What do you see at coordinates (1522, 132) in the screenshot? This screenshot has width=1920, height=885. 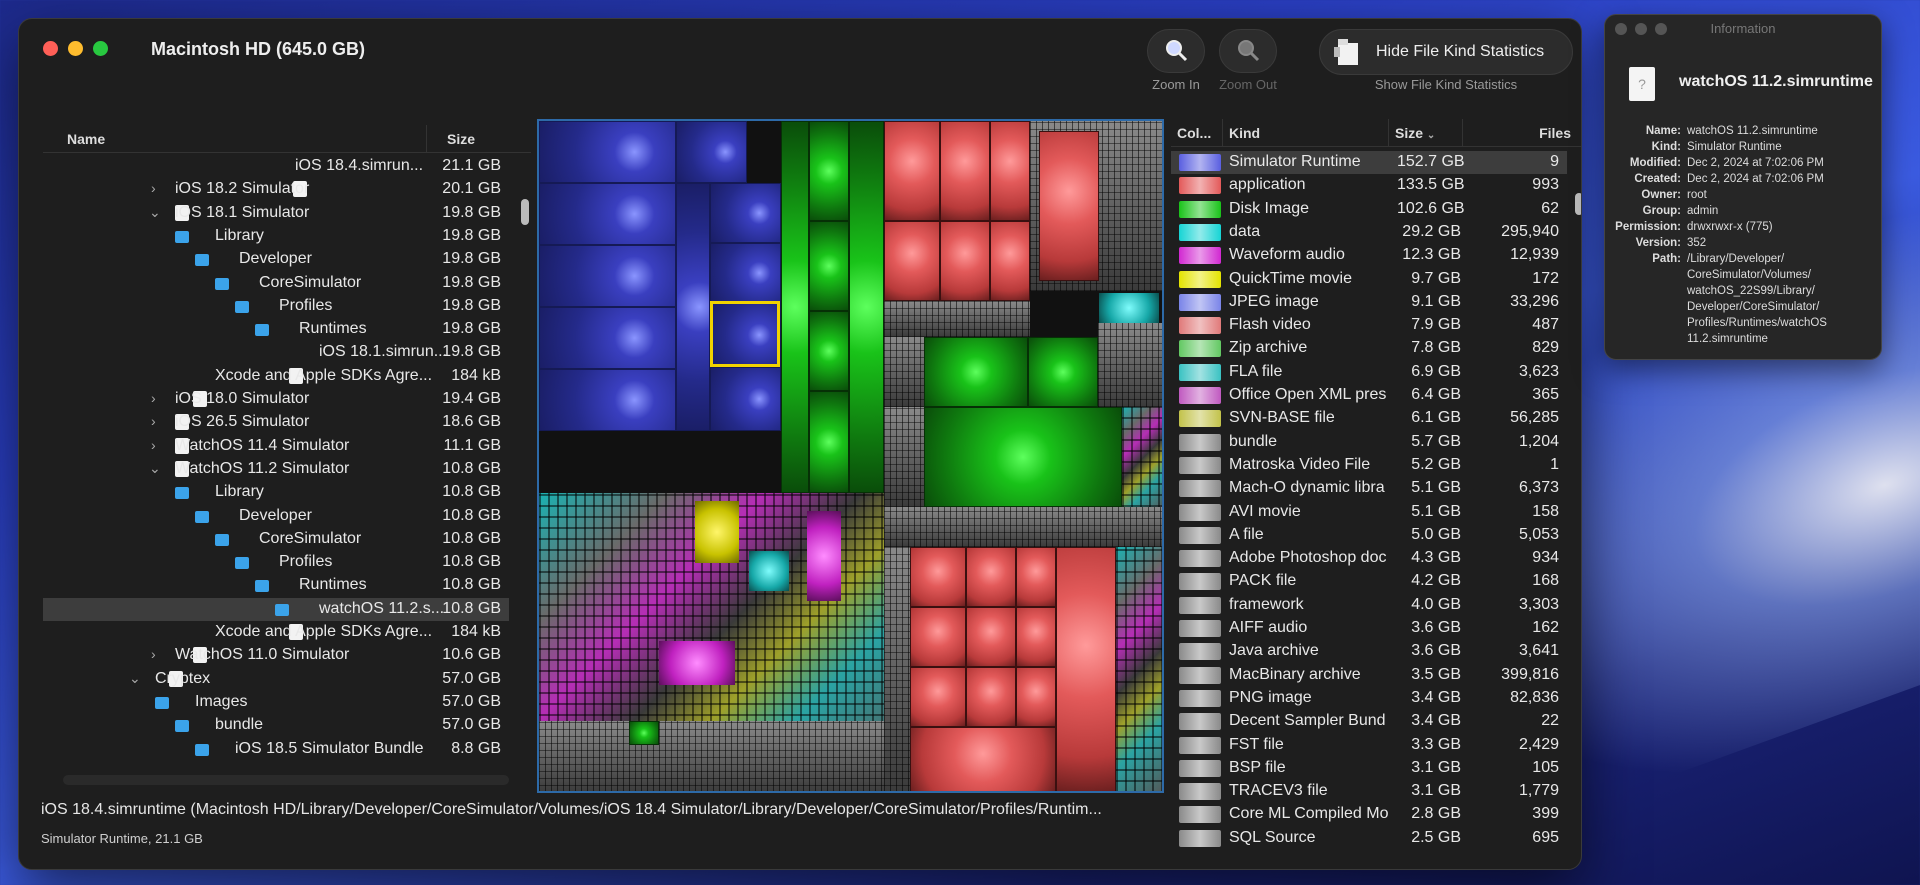 I see `files-column-header: Files` at bounding box center [1522, 132].